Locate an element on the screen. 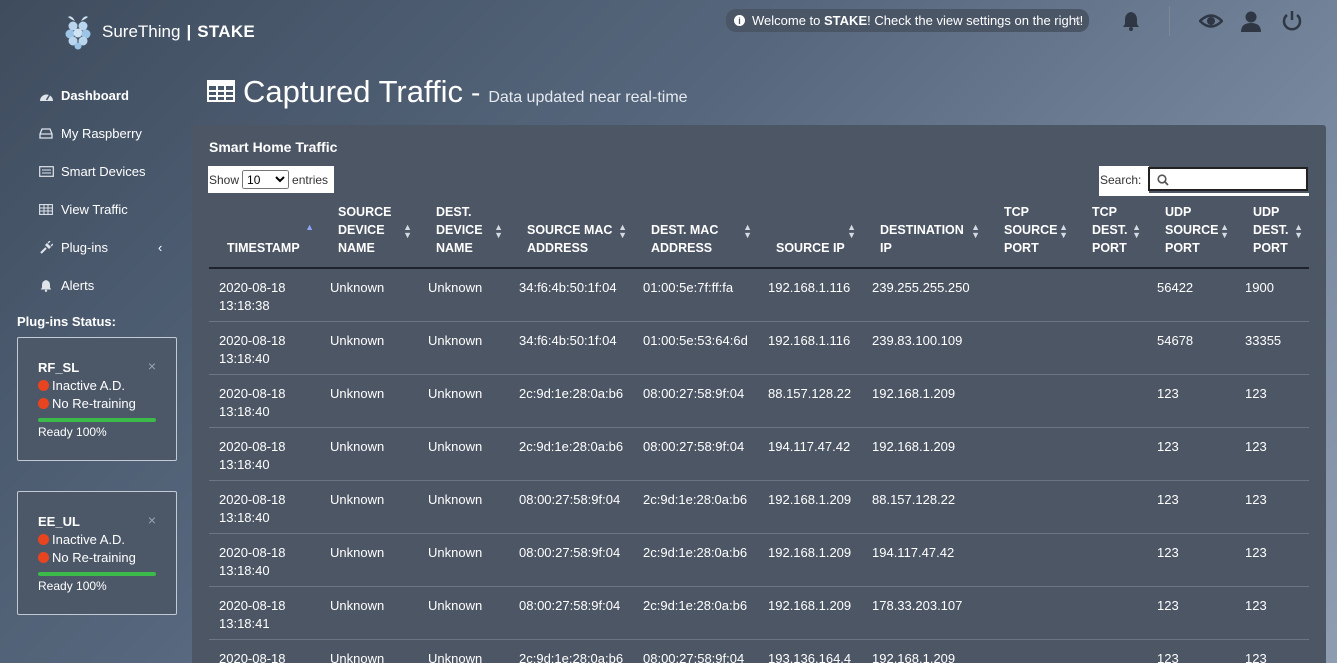 This screenshot has width=1337, height=663. plug-icon is located at coordinates (46, 247).